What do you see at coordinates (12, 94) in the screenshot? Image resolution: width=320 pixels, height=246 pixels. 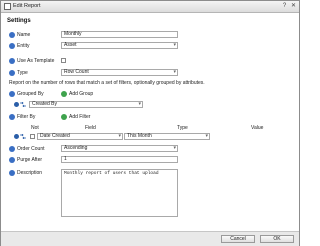 I see `grouped-by-info-icon` at bounding box center [12, 94].